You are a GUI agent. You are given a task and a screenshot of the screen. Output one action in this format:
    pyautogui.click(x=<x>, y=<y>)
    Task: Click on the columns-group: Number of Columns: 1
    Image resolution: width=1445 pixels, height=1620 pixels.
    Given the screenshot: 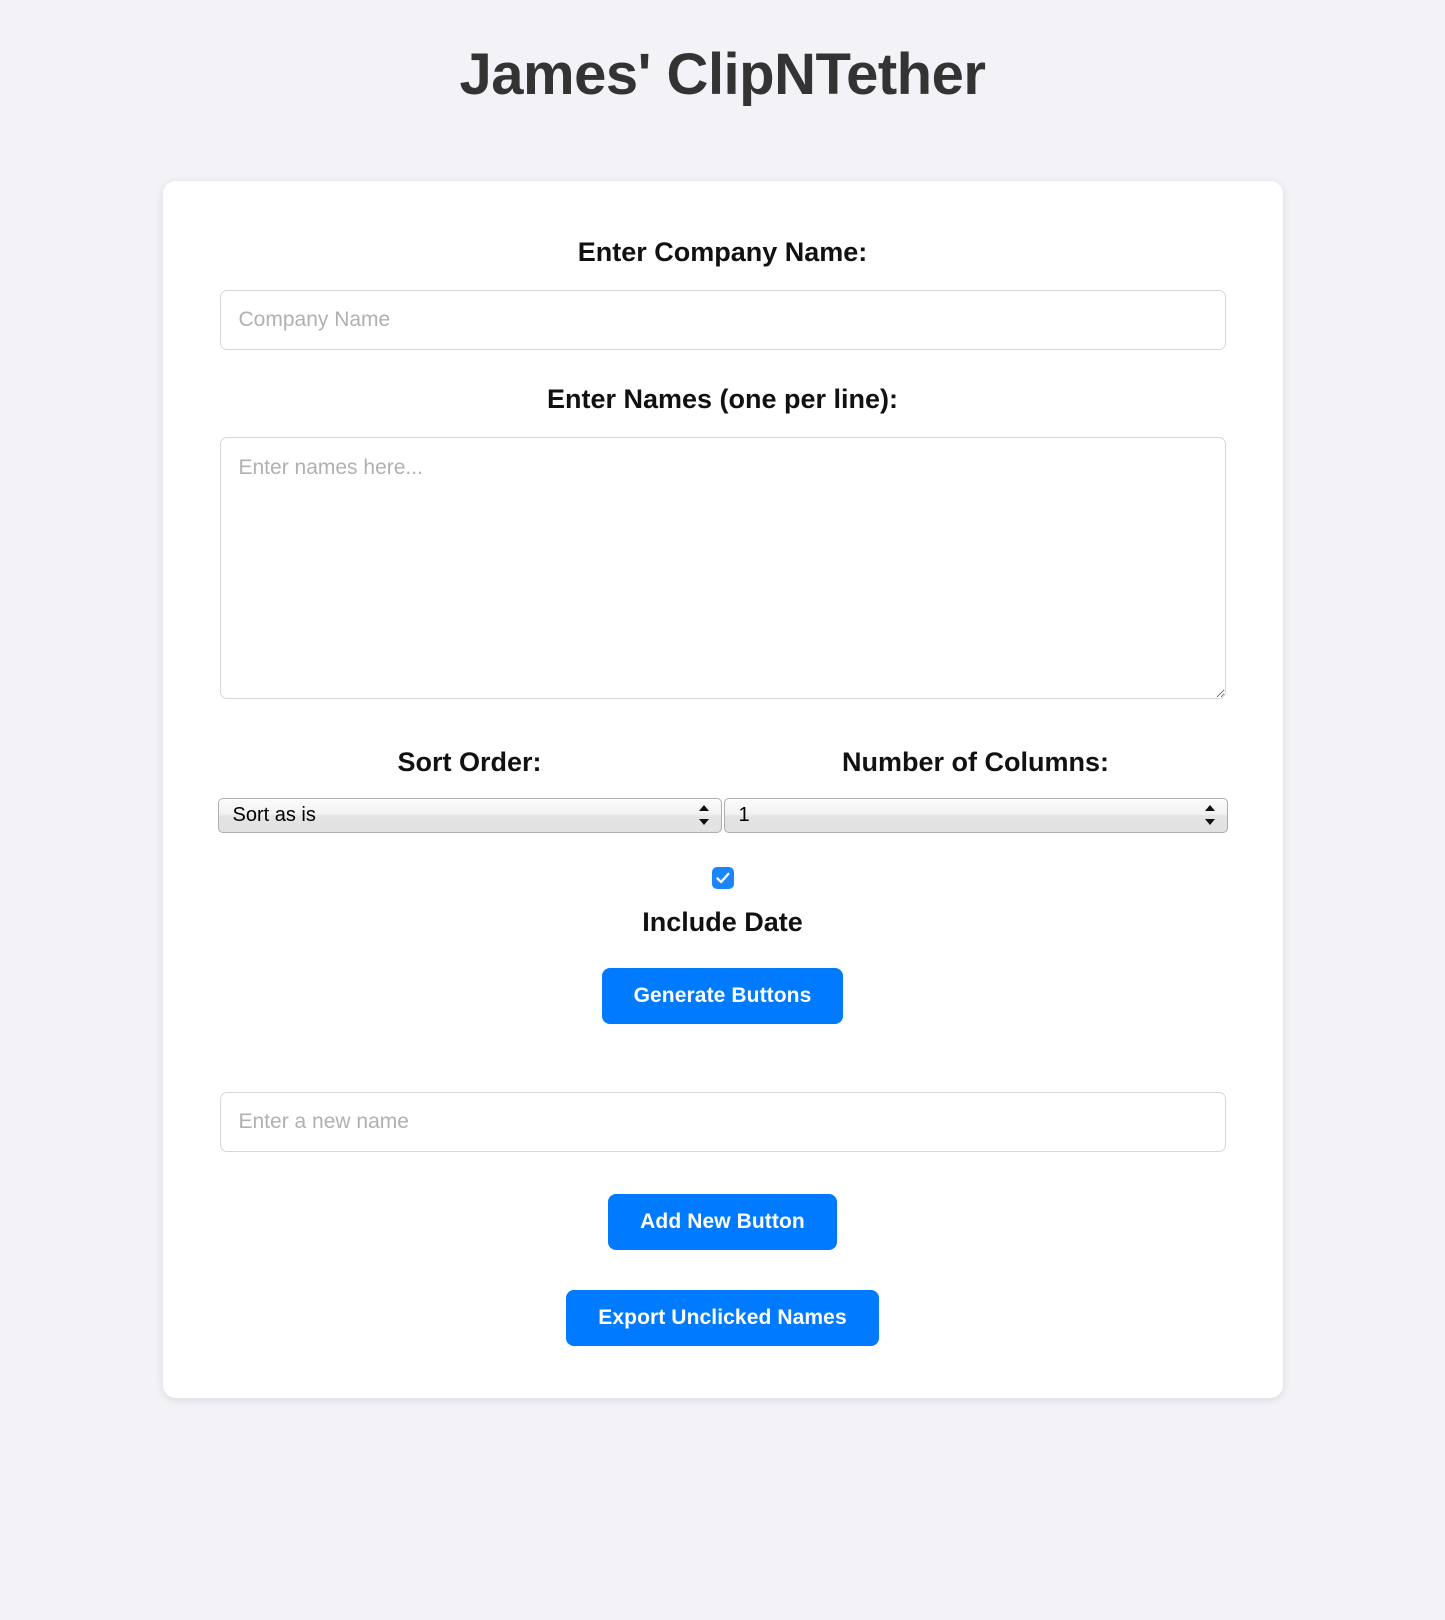 What is the action you would take?
    pyautogui.click(x=976, y=790)
    